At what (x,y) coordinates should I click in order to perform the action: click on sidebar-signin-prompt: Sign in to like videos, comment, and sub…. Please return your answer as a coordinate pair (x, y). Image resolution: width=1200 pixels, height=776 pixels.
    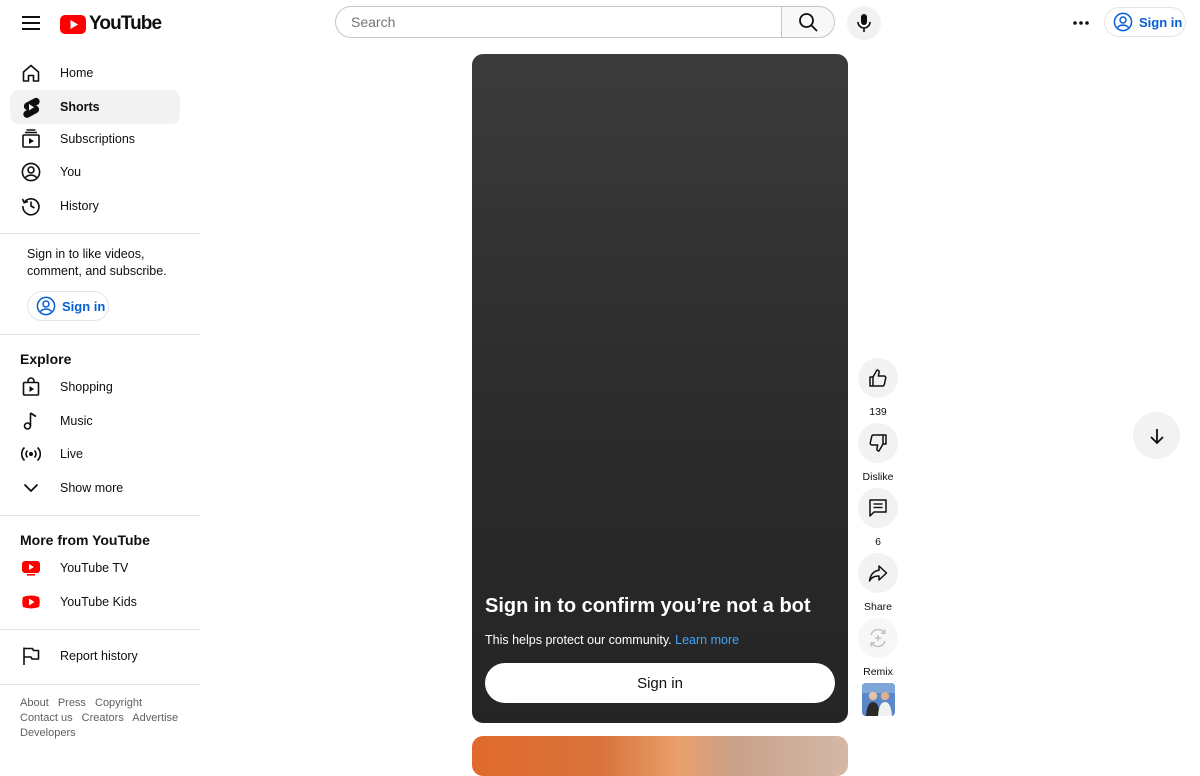
    Looking at the image, I should click on (97, 262).